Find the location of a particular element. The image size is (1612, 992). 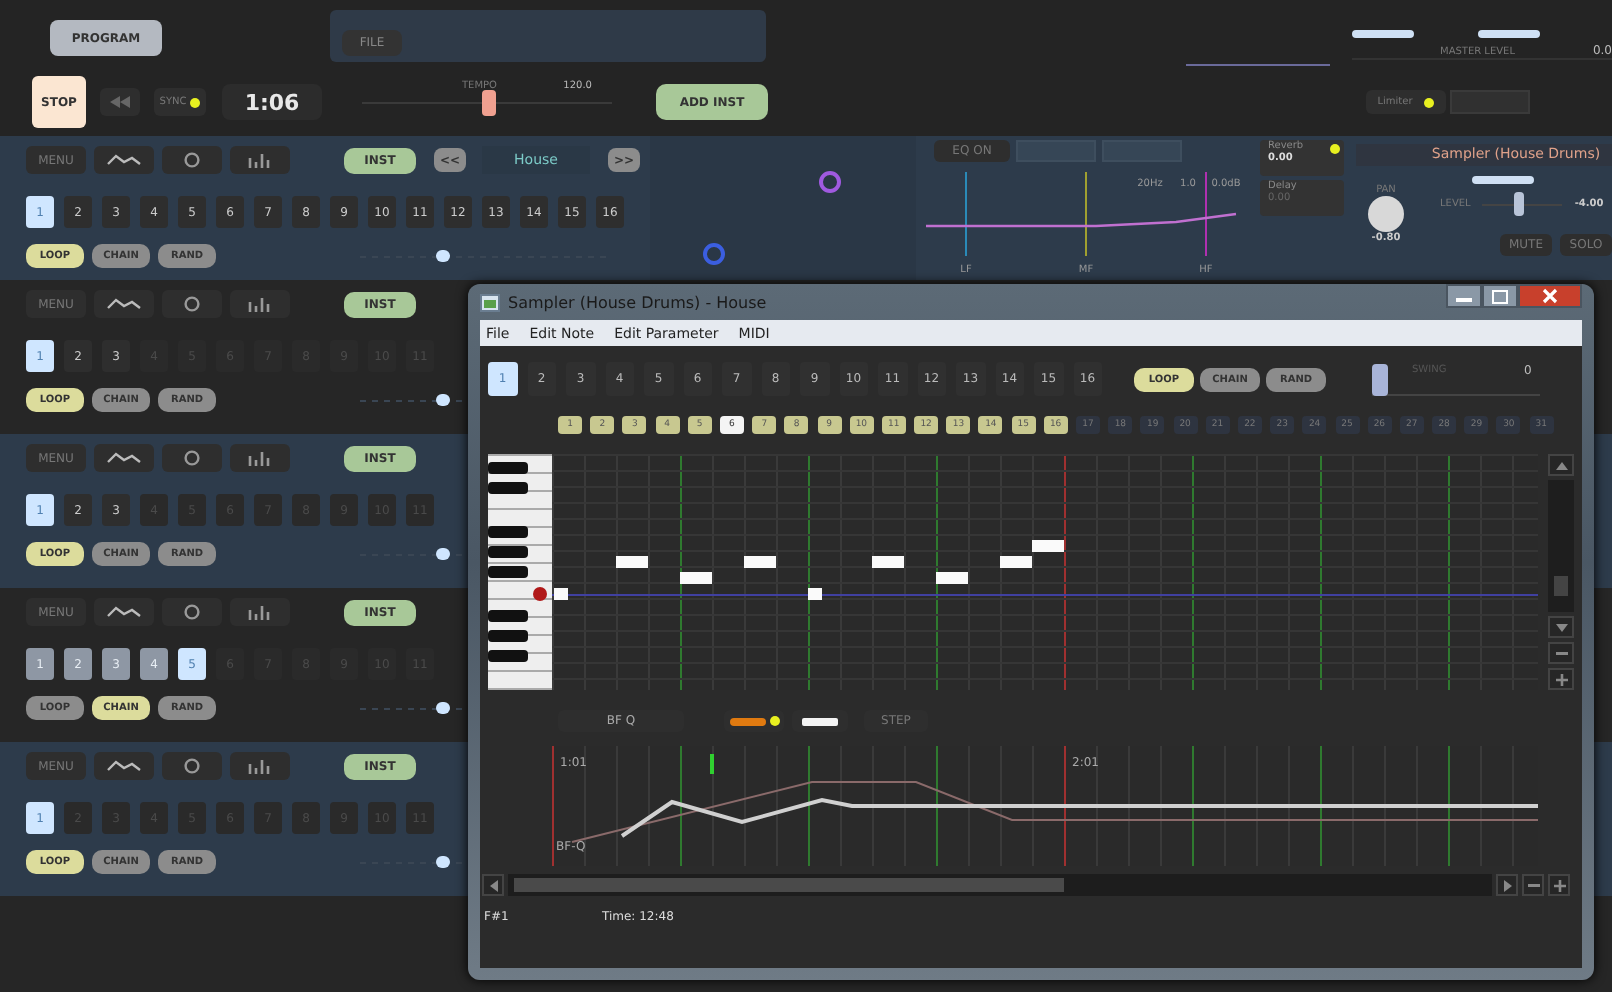

left-arrow-icon is located at coordinates (493, 885).